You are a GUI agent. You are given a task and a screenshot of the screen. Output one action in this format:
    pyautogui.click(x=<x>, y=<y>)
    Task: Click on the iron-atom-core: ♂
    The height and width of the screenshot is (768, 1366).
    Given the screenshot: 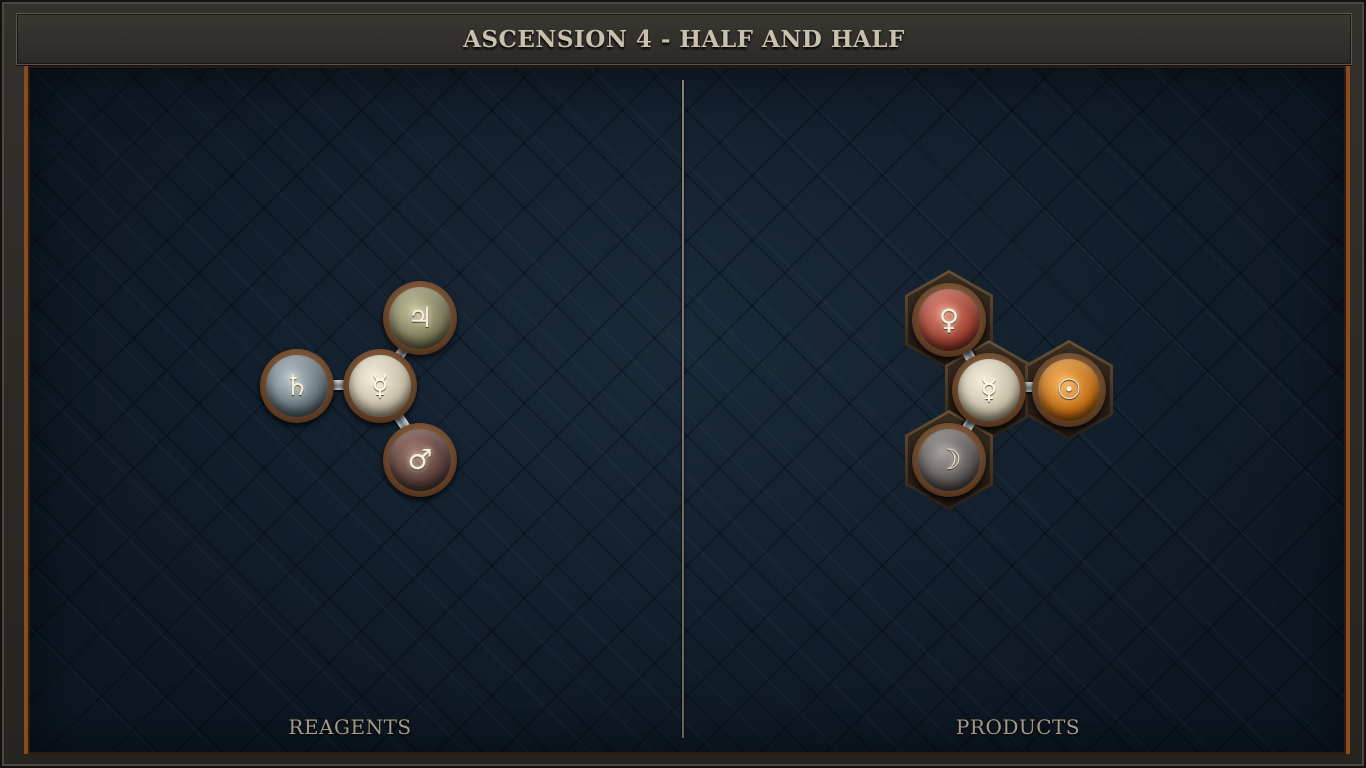 What is the action you would take?
    pyautogui.click(x=420, y=460)
    